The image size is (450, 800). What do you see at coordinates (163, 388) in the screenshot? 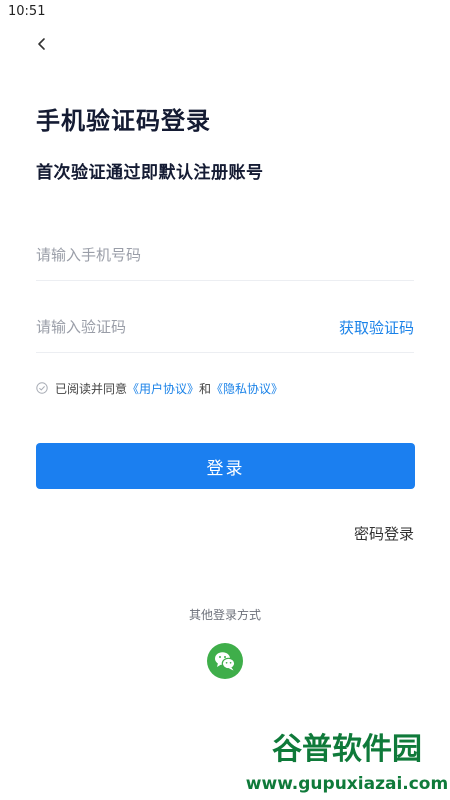
I see `user-agreement-link: 《用户协议》` at bounding box center [163, 388].